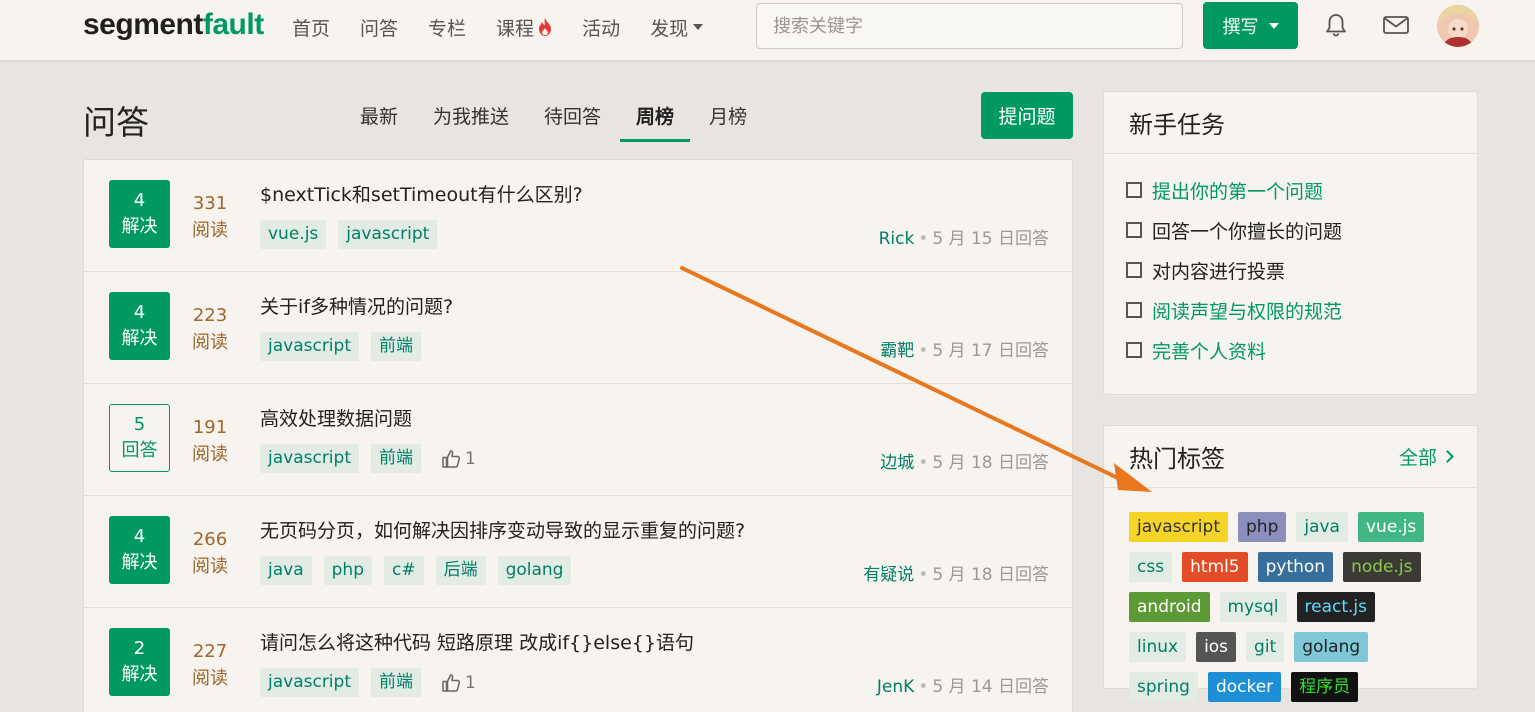 Image resolution: width=1535 pixels, height=712 pixels. Describe the element at coordinates (1178, 527) in the screenshot. I see `hot-tag: javascript` at that location.